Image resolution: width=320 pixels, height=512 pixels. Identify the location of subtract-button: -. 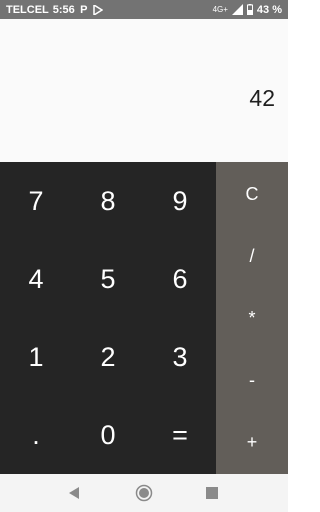
(252, 380).